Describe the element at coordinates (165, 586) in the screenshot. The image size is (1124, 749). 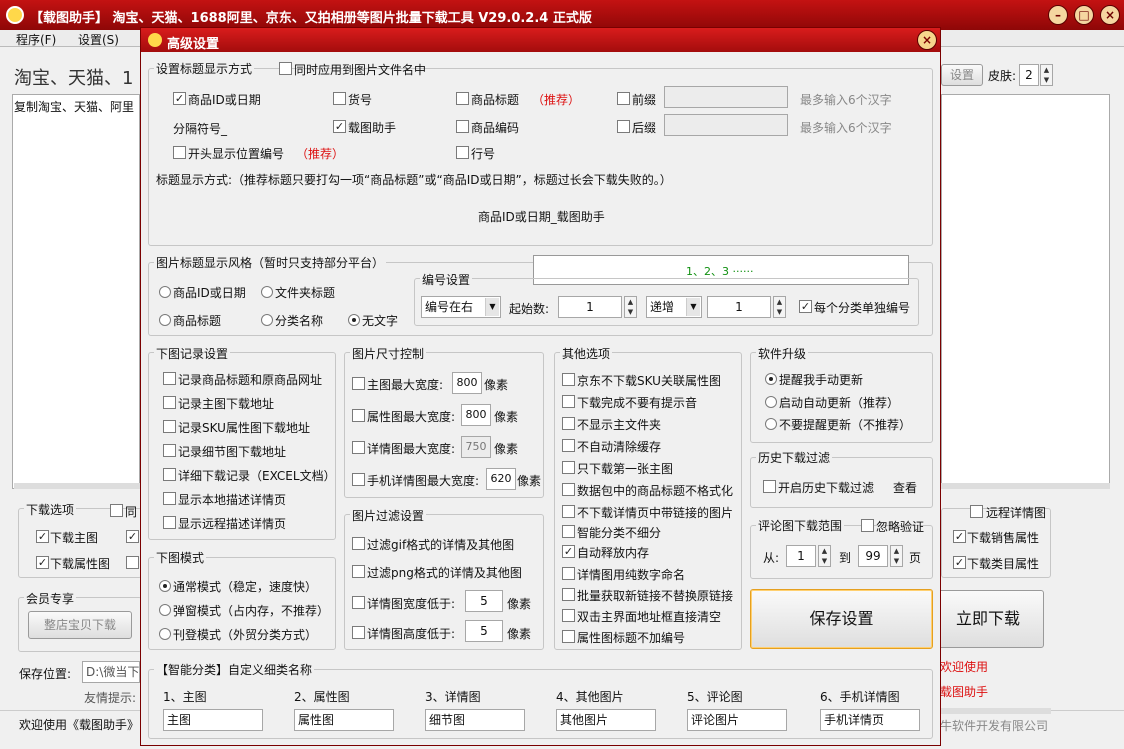
I see `mode-normal-radio` at that location.